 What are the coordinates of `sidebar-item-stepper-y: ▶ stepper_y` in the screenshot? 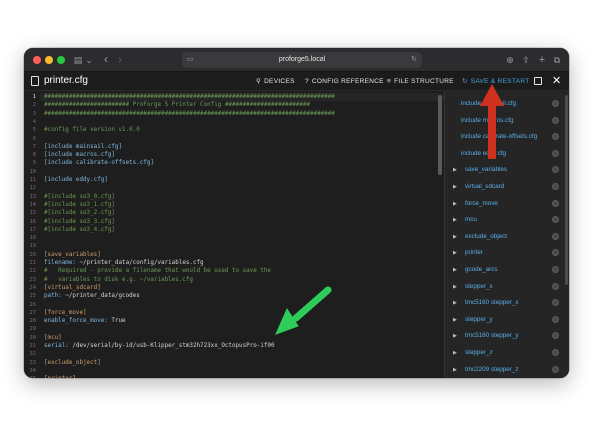 It's located at (507, 320).